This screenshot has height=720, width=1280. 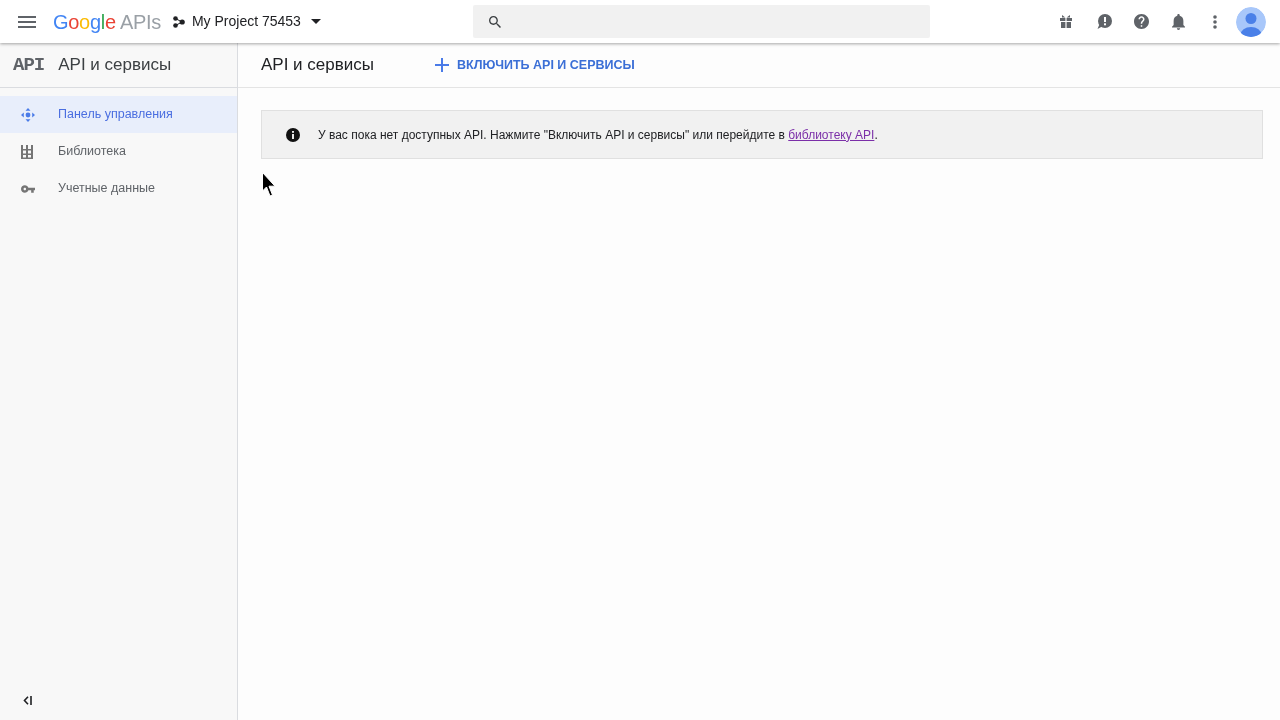 What do you see at coordinates (27, 700) in the screenshot?
I see `collapse-sidebar-icon` at bounding box center [27, 700].